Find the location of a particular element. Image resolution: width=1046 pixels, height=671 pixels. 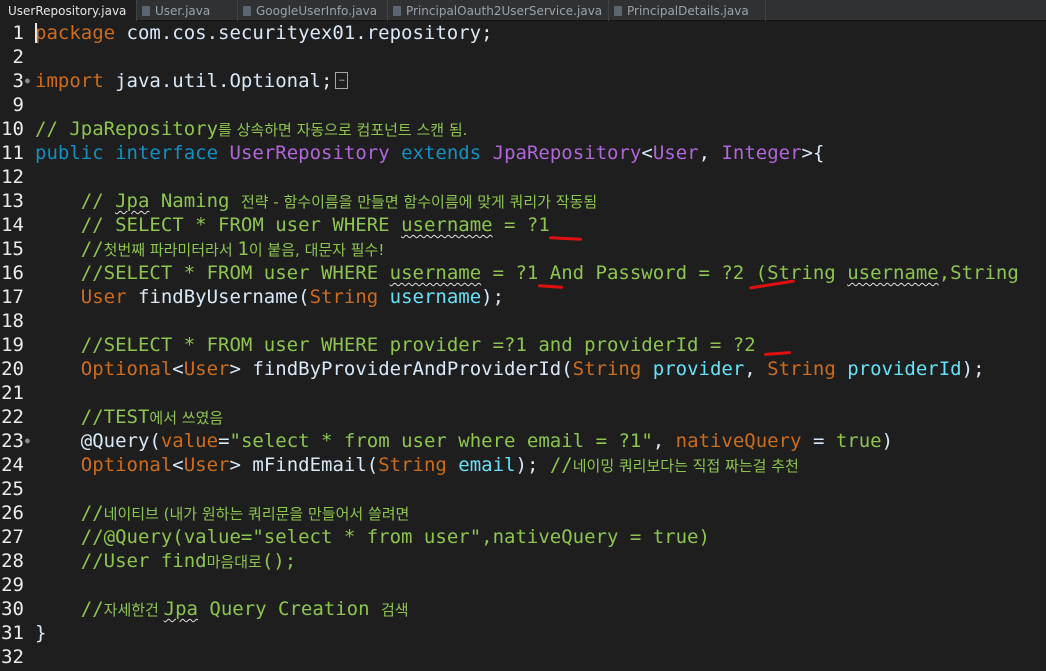

line-number: 16 is located at coordinates (12, 273).